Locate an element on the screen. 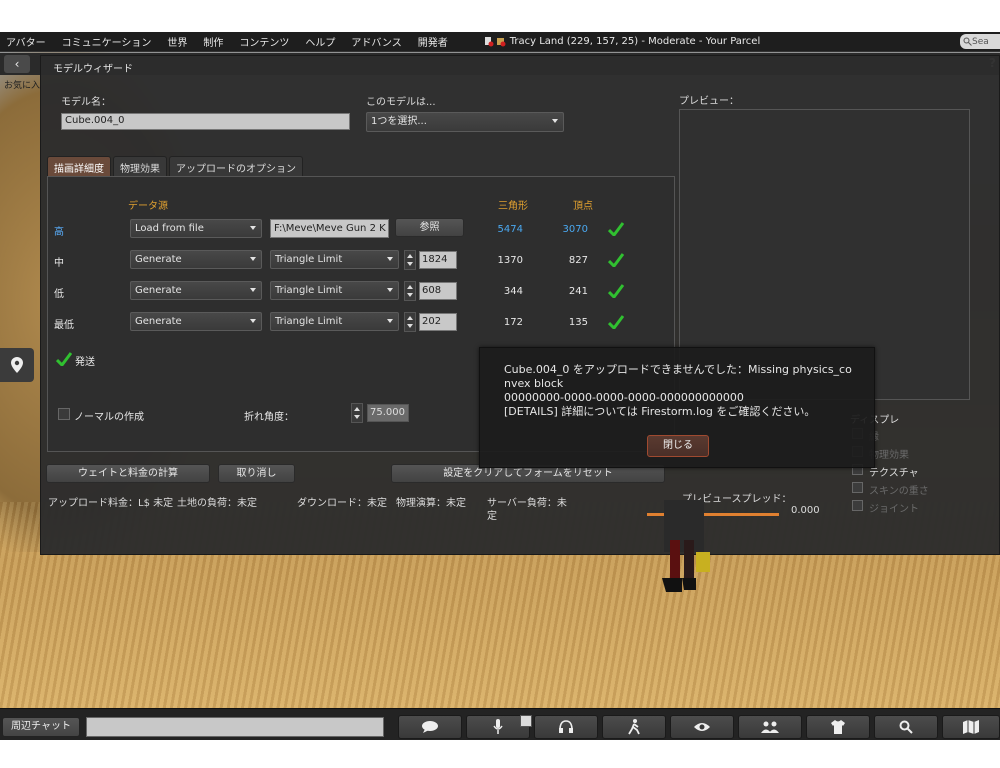 The width and height of the screenshot is (1000, 768). lod-medium-stepper is located at coordinates (410, 260).